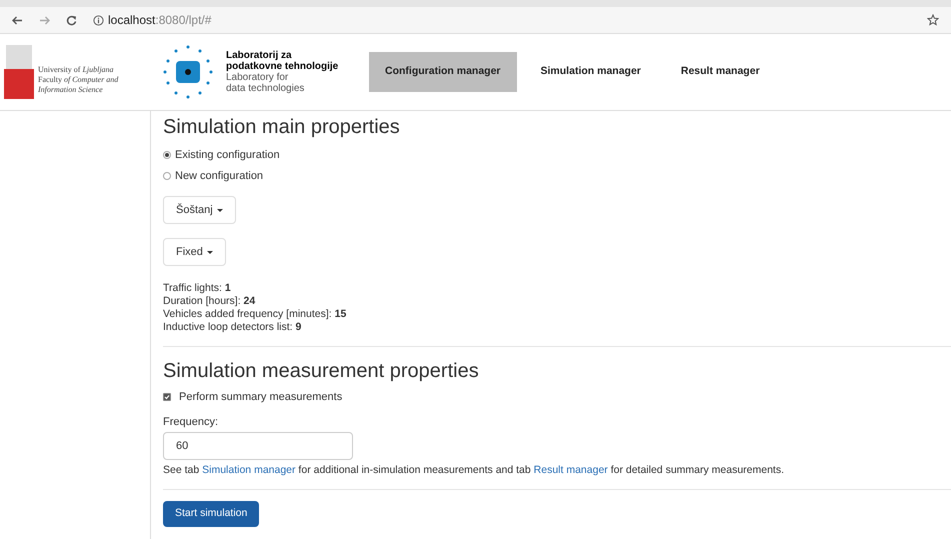  I want to click on nav-tab: Simulation manager, so click(590, 72).